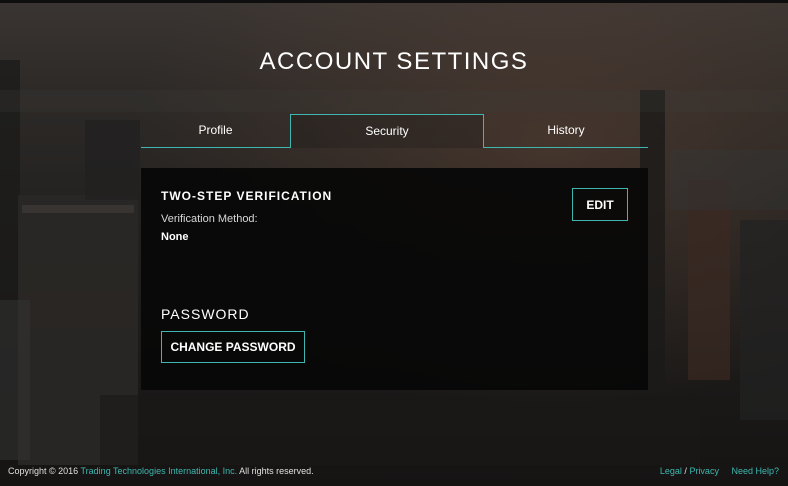  I want to click on edit-button: EDIT, so click(600, 204).